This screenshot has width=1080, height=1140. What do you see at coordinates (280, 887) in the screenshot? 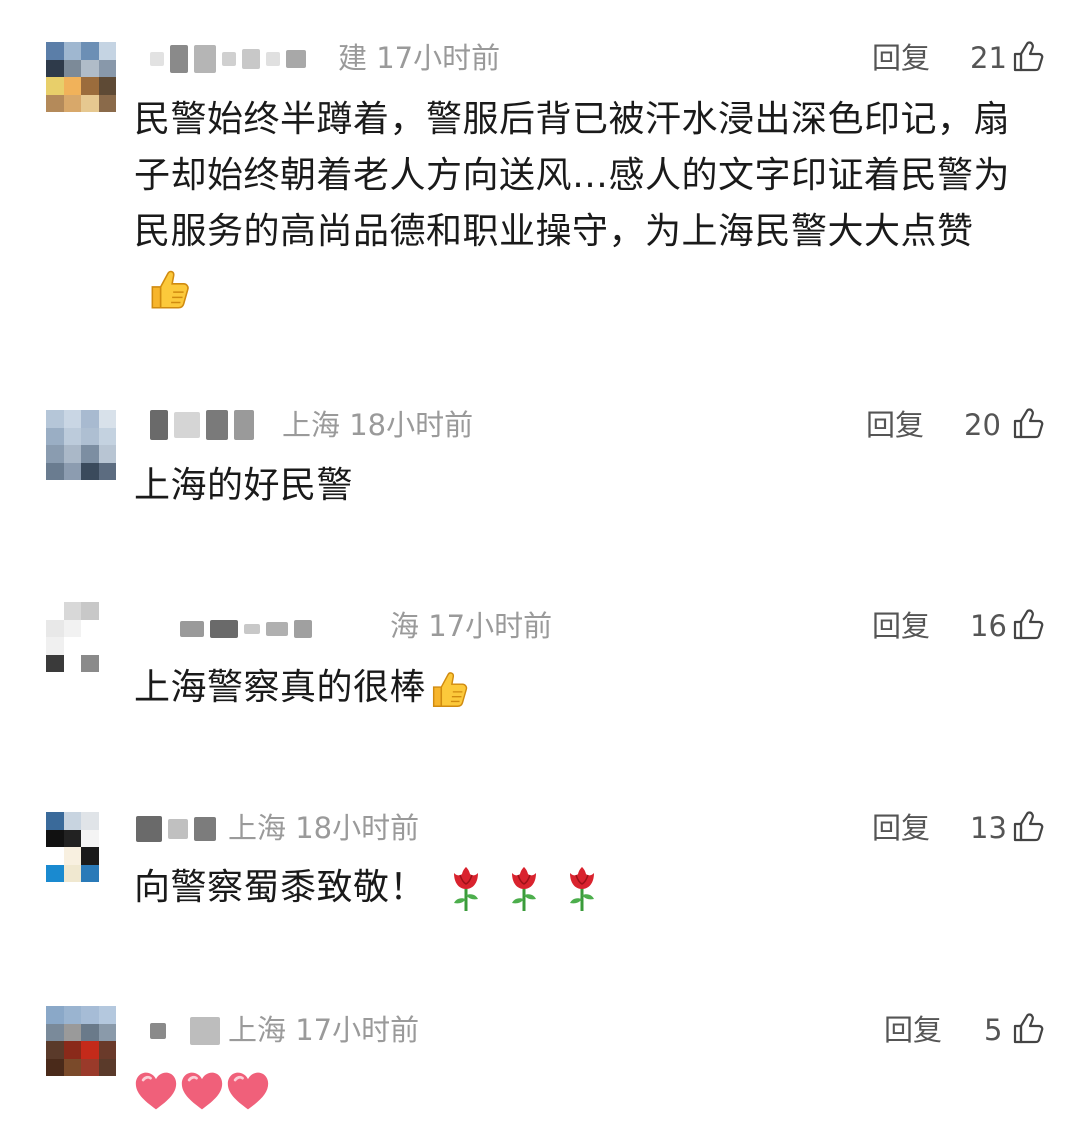
I see `comment-text-content: 向警察蜀黍致敬！` at bounding box center [280, 887].